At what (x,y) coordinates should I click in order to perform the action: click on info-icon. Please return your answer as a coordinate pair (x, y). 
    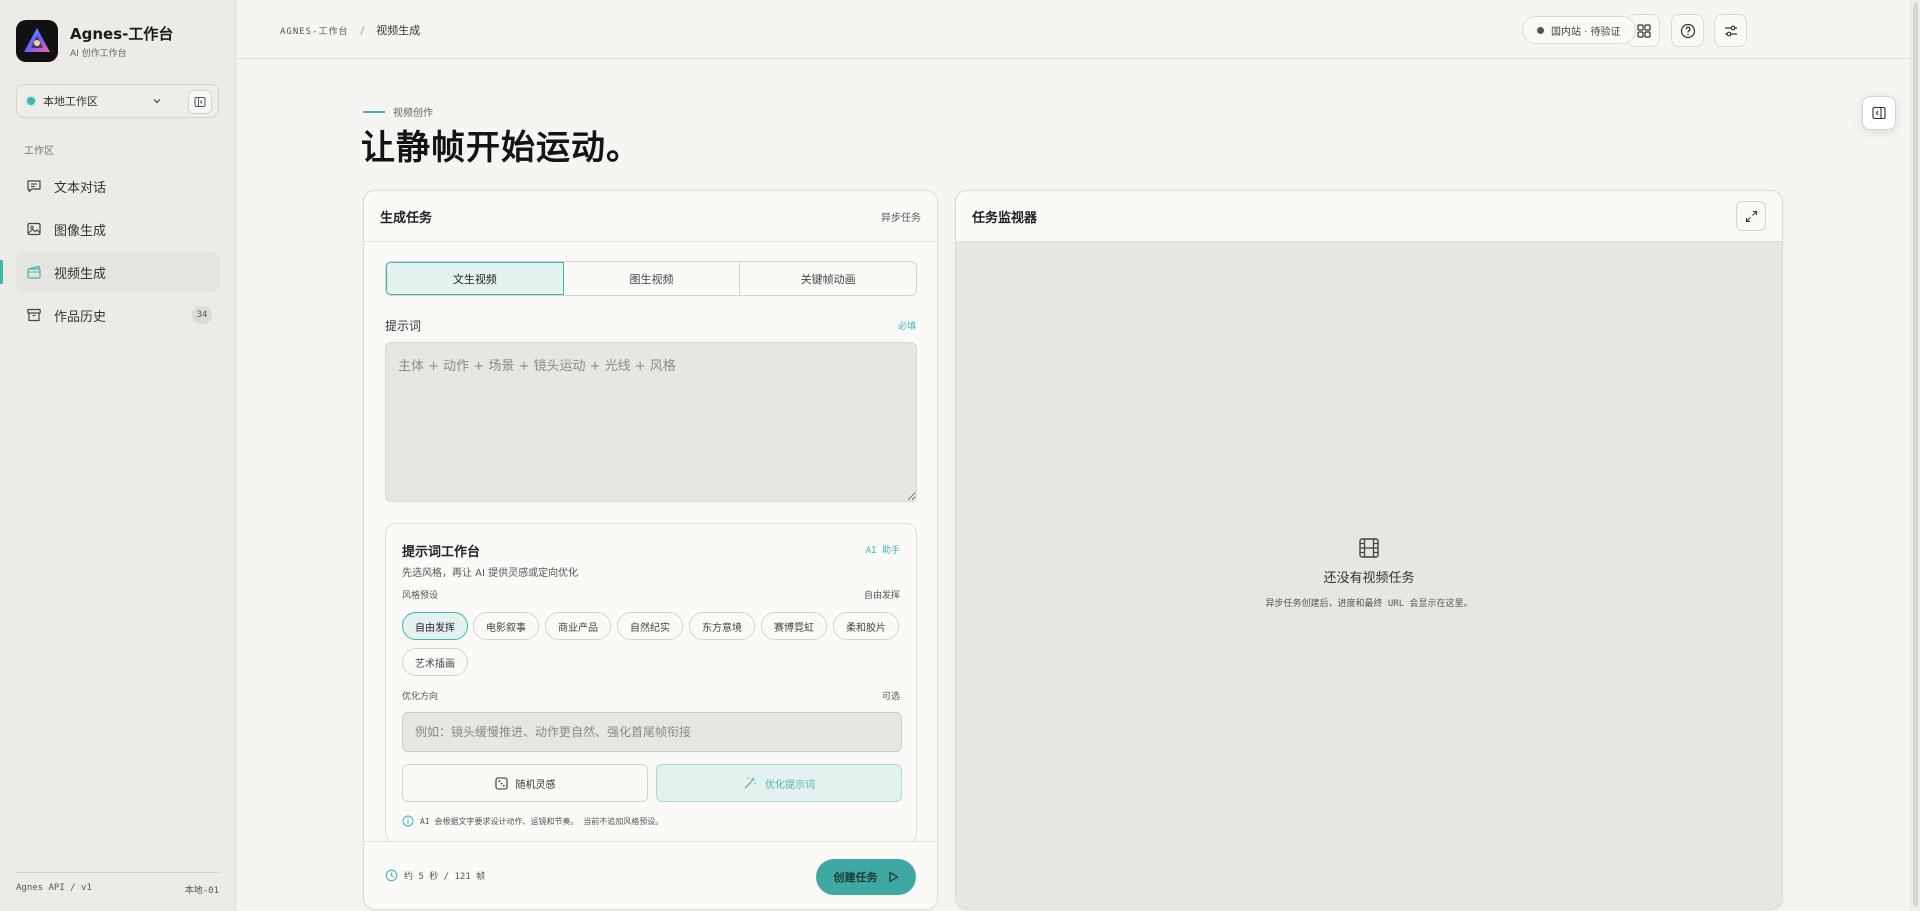
    Looking at the image, I should click on (408, 821).